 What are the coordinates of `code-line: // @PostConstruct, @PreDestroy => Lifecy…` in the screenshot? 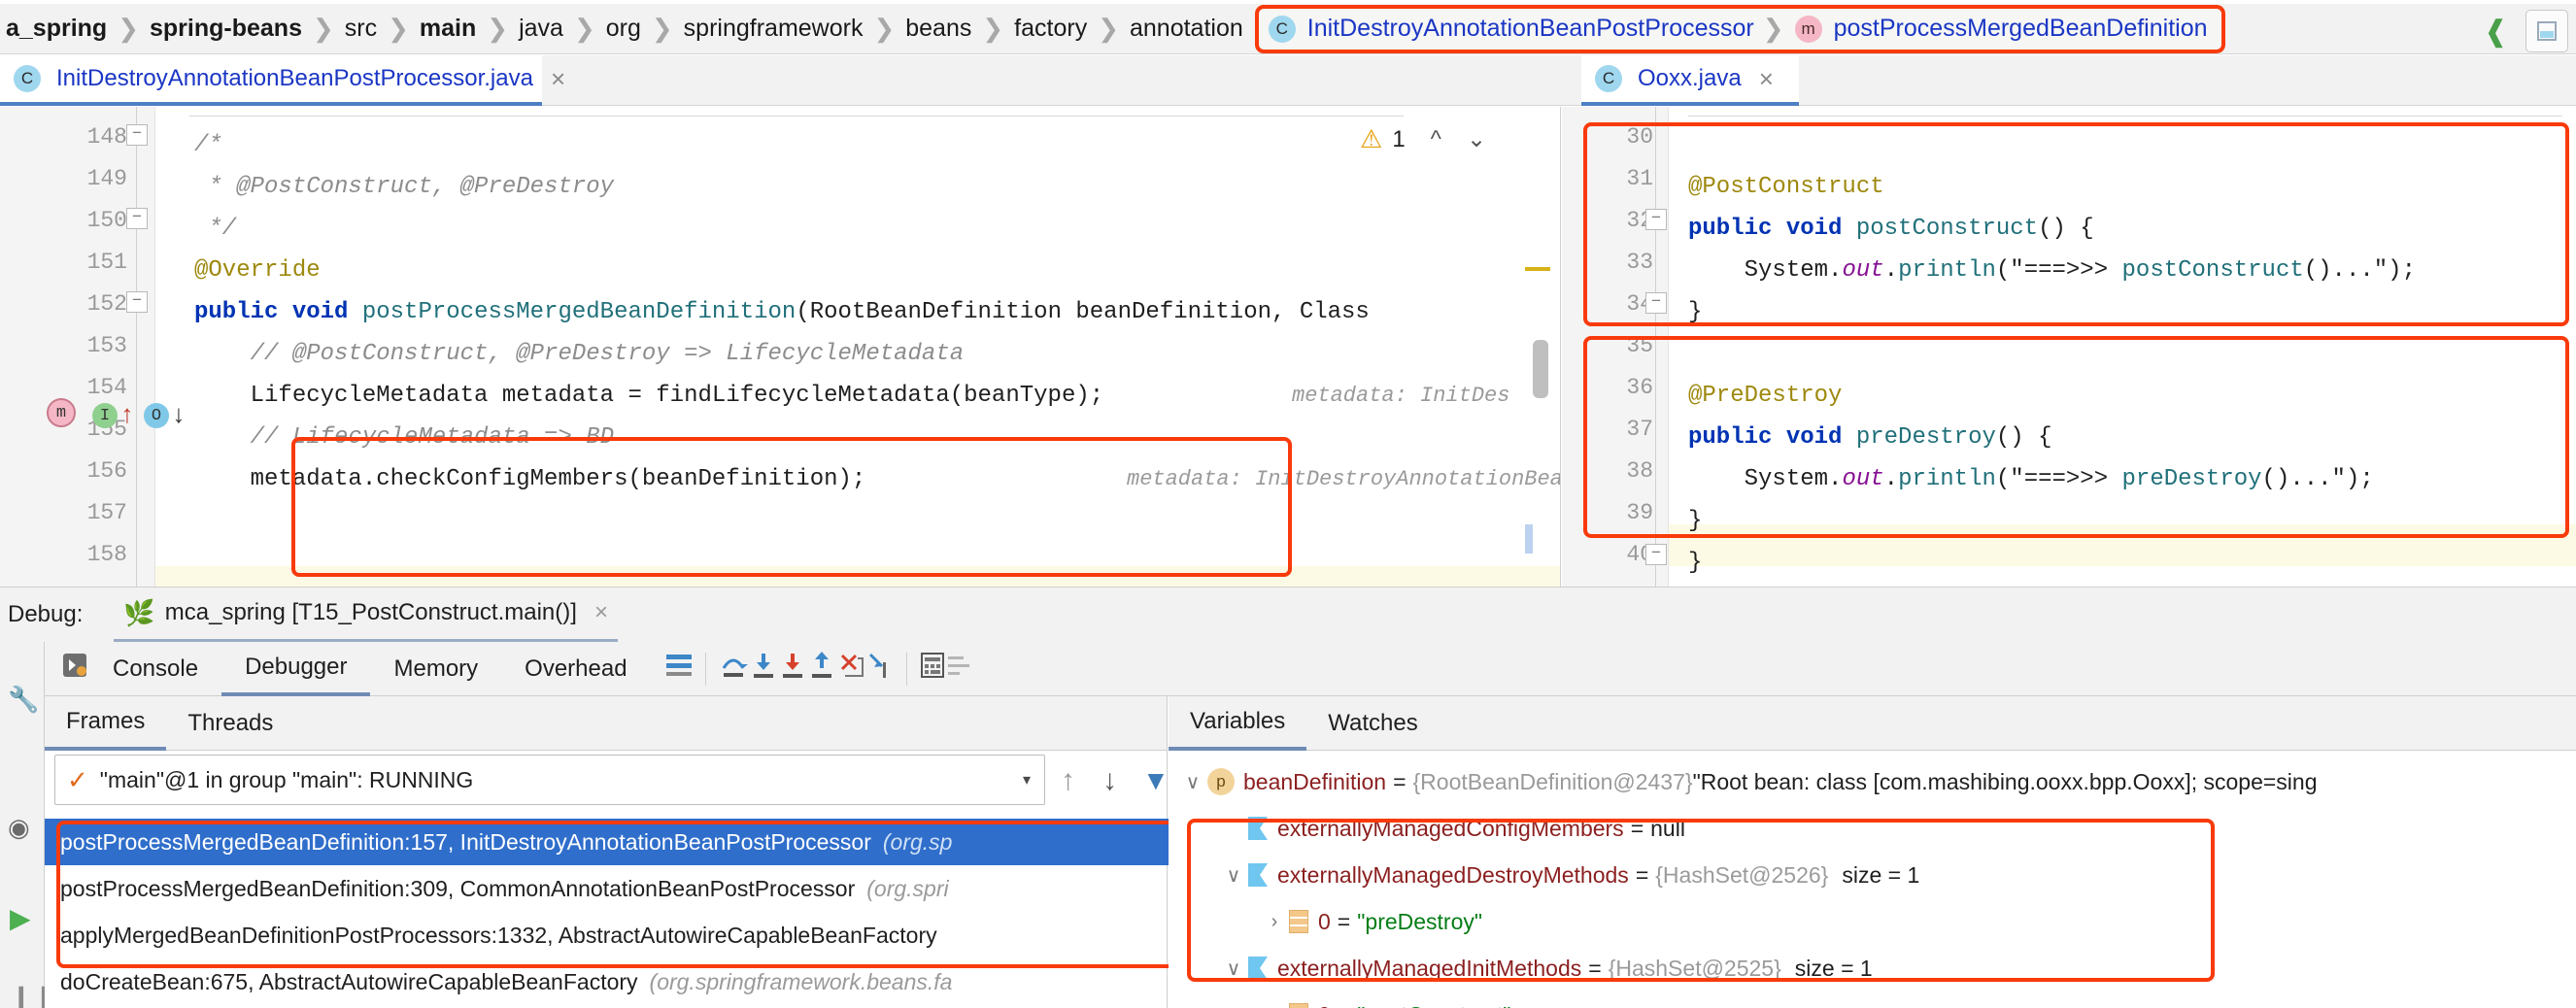 It's located at (579, 354).